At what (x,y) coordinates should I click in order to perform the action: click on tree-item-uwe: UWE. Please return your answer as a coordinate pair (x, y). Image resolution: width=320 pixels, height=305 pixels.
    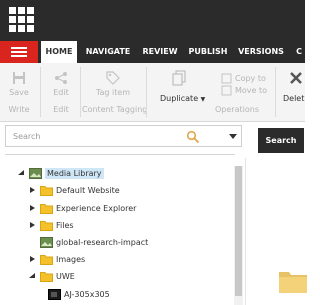
    Looking at the image, I should click on (51, 276).